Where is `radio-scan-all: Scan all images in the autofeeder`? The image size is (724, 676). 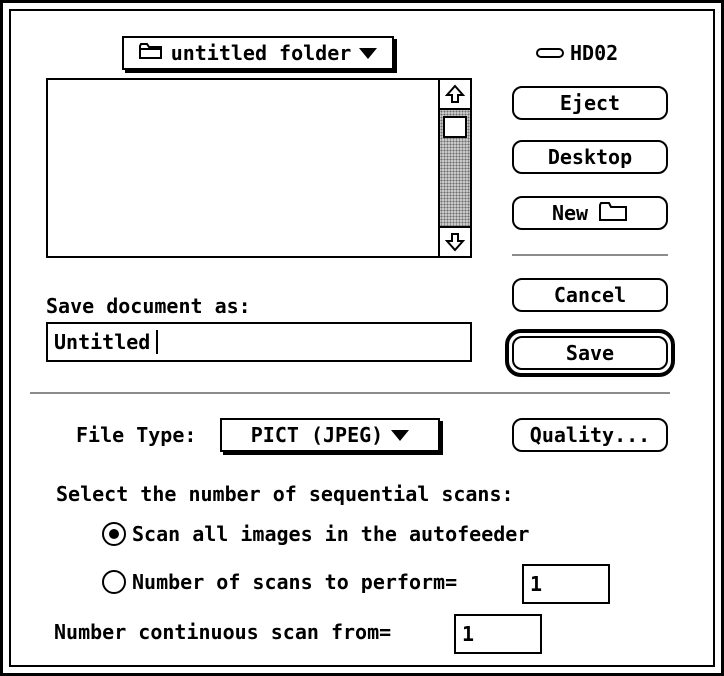 radio-scan-all: Scan all images in the autofeeder is located at coordinates (315, 534).